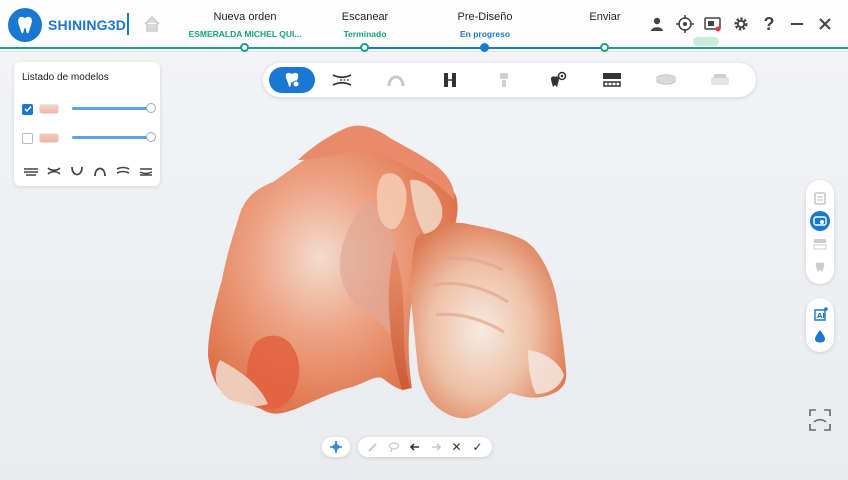 The image size is (848, 480). I want to click on record-status-badge, so click(706, 41).